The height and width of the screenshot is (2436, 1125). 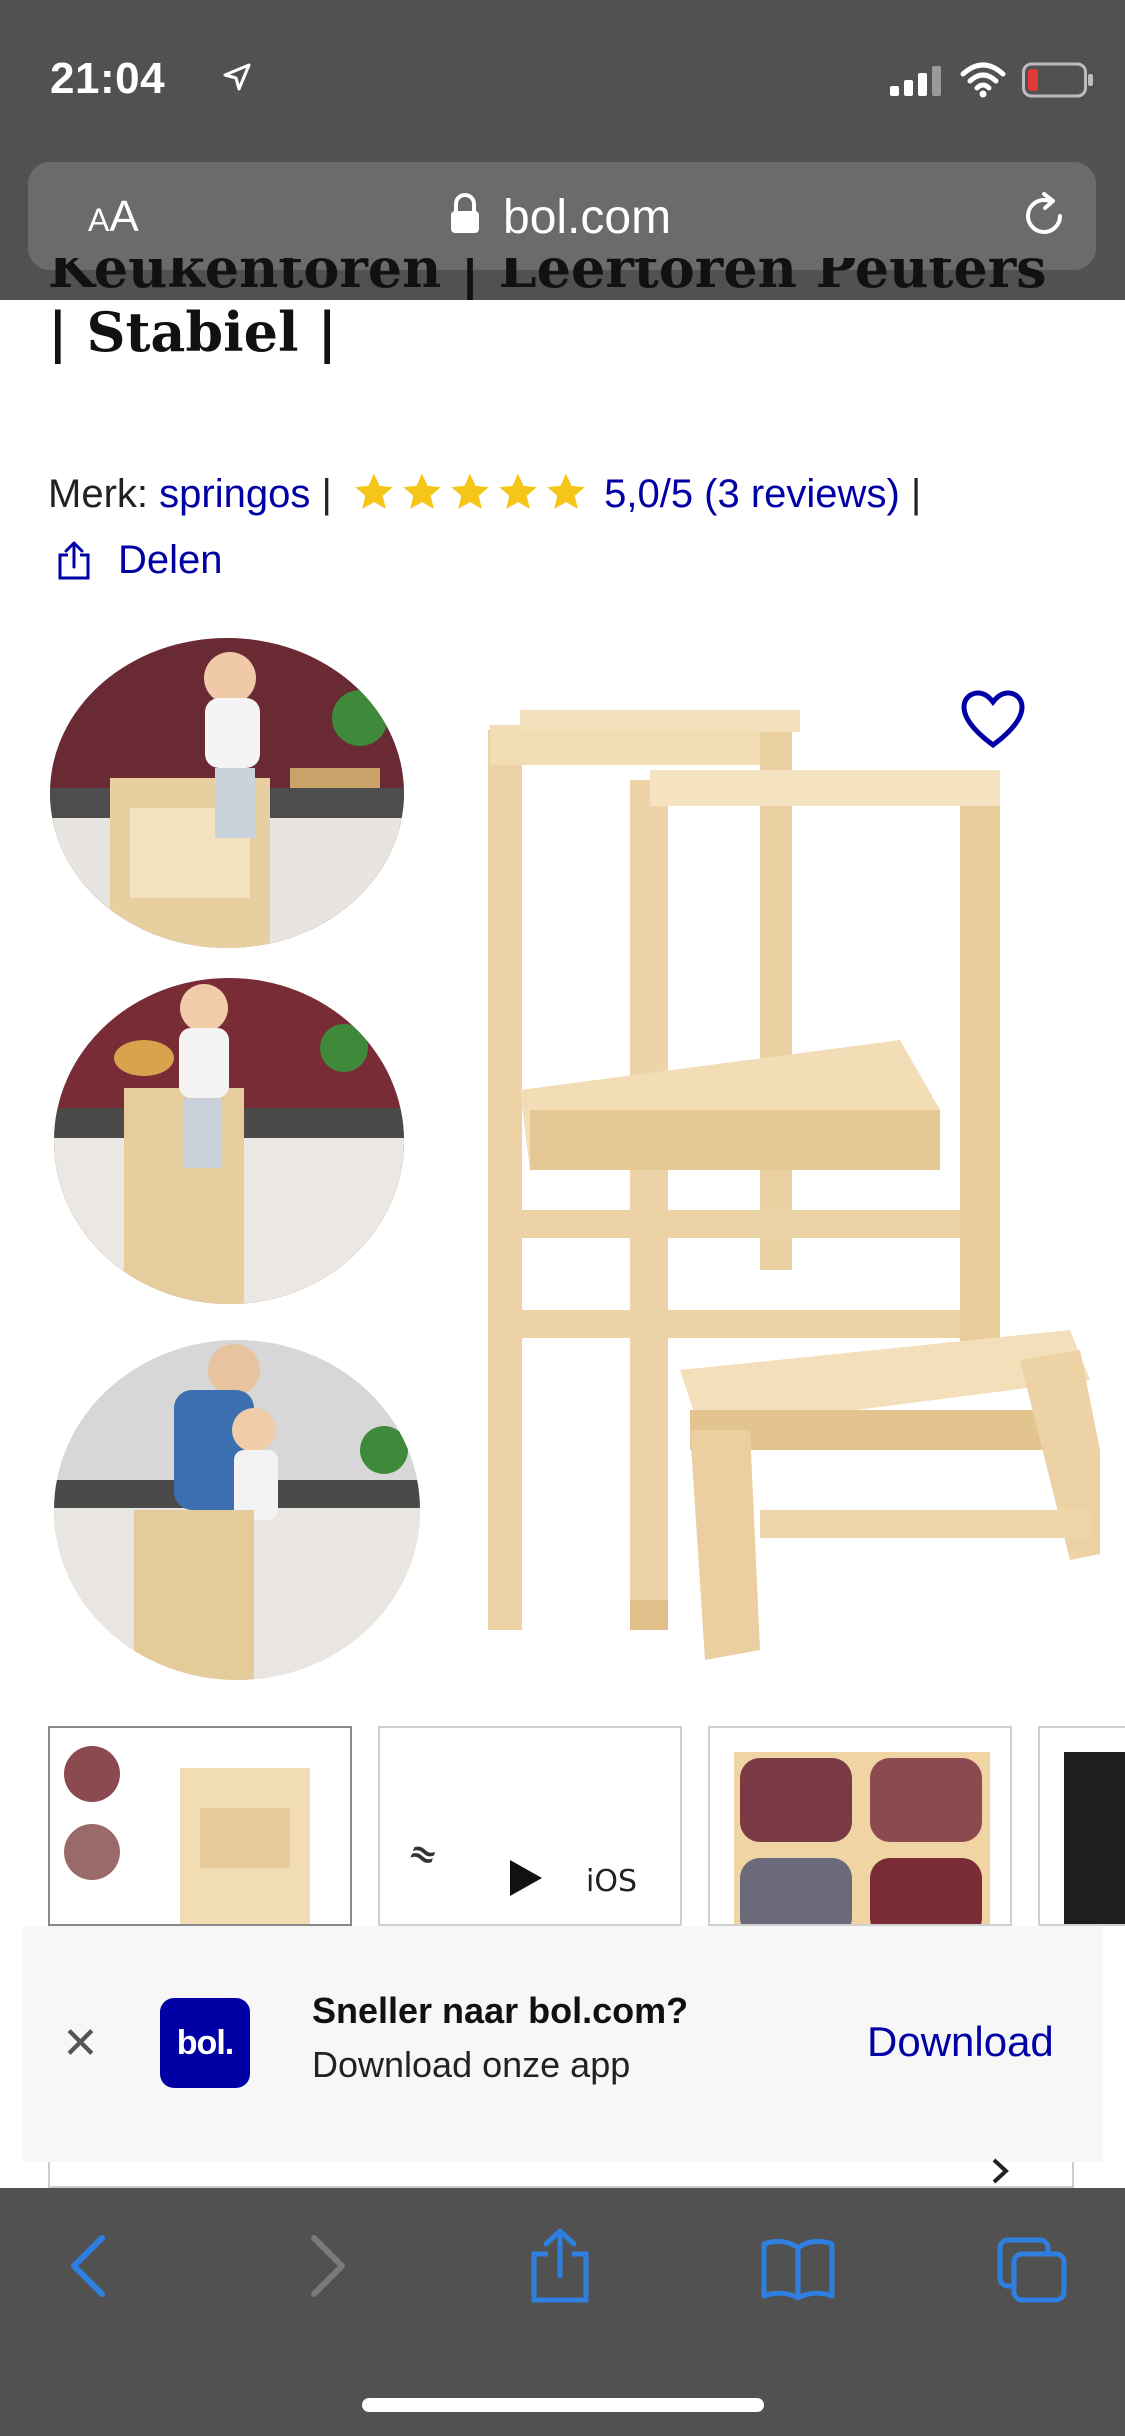 What do you see at coordinates (465, 213) in the screenshot?
I see `lock-icon` at bounding box center [465, 213].